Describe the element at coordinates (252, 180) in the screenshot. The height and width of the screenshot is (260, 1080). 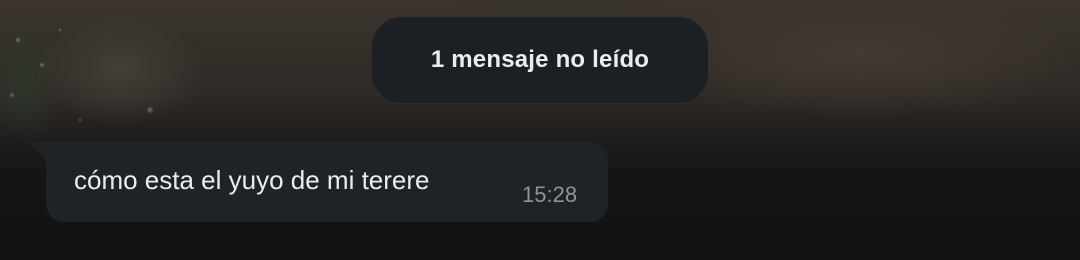
I see `message-text: cómo esta el yuyo de mi terere` at that location.